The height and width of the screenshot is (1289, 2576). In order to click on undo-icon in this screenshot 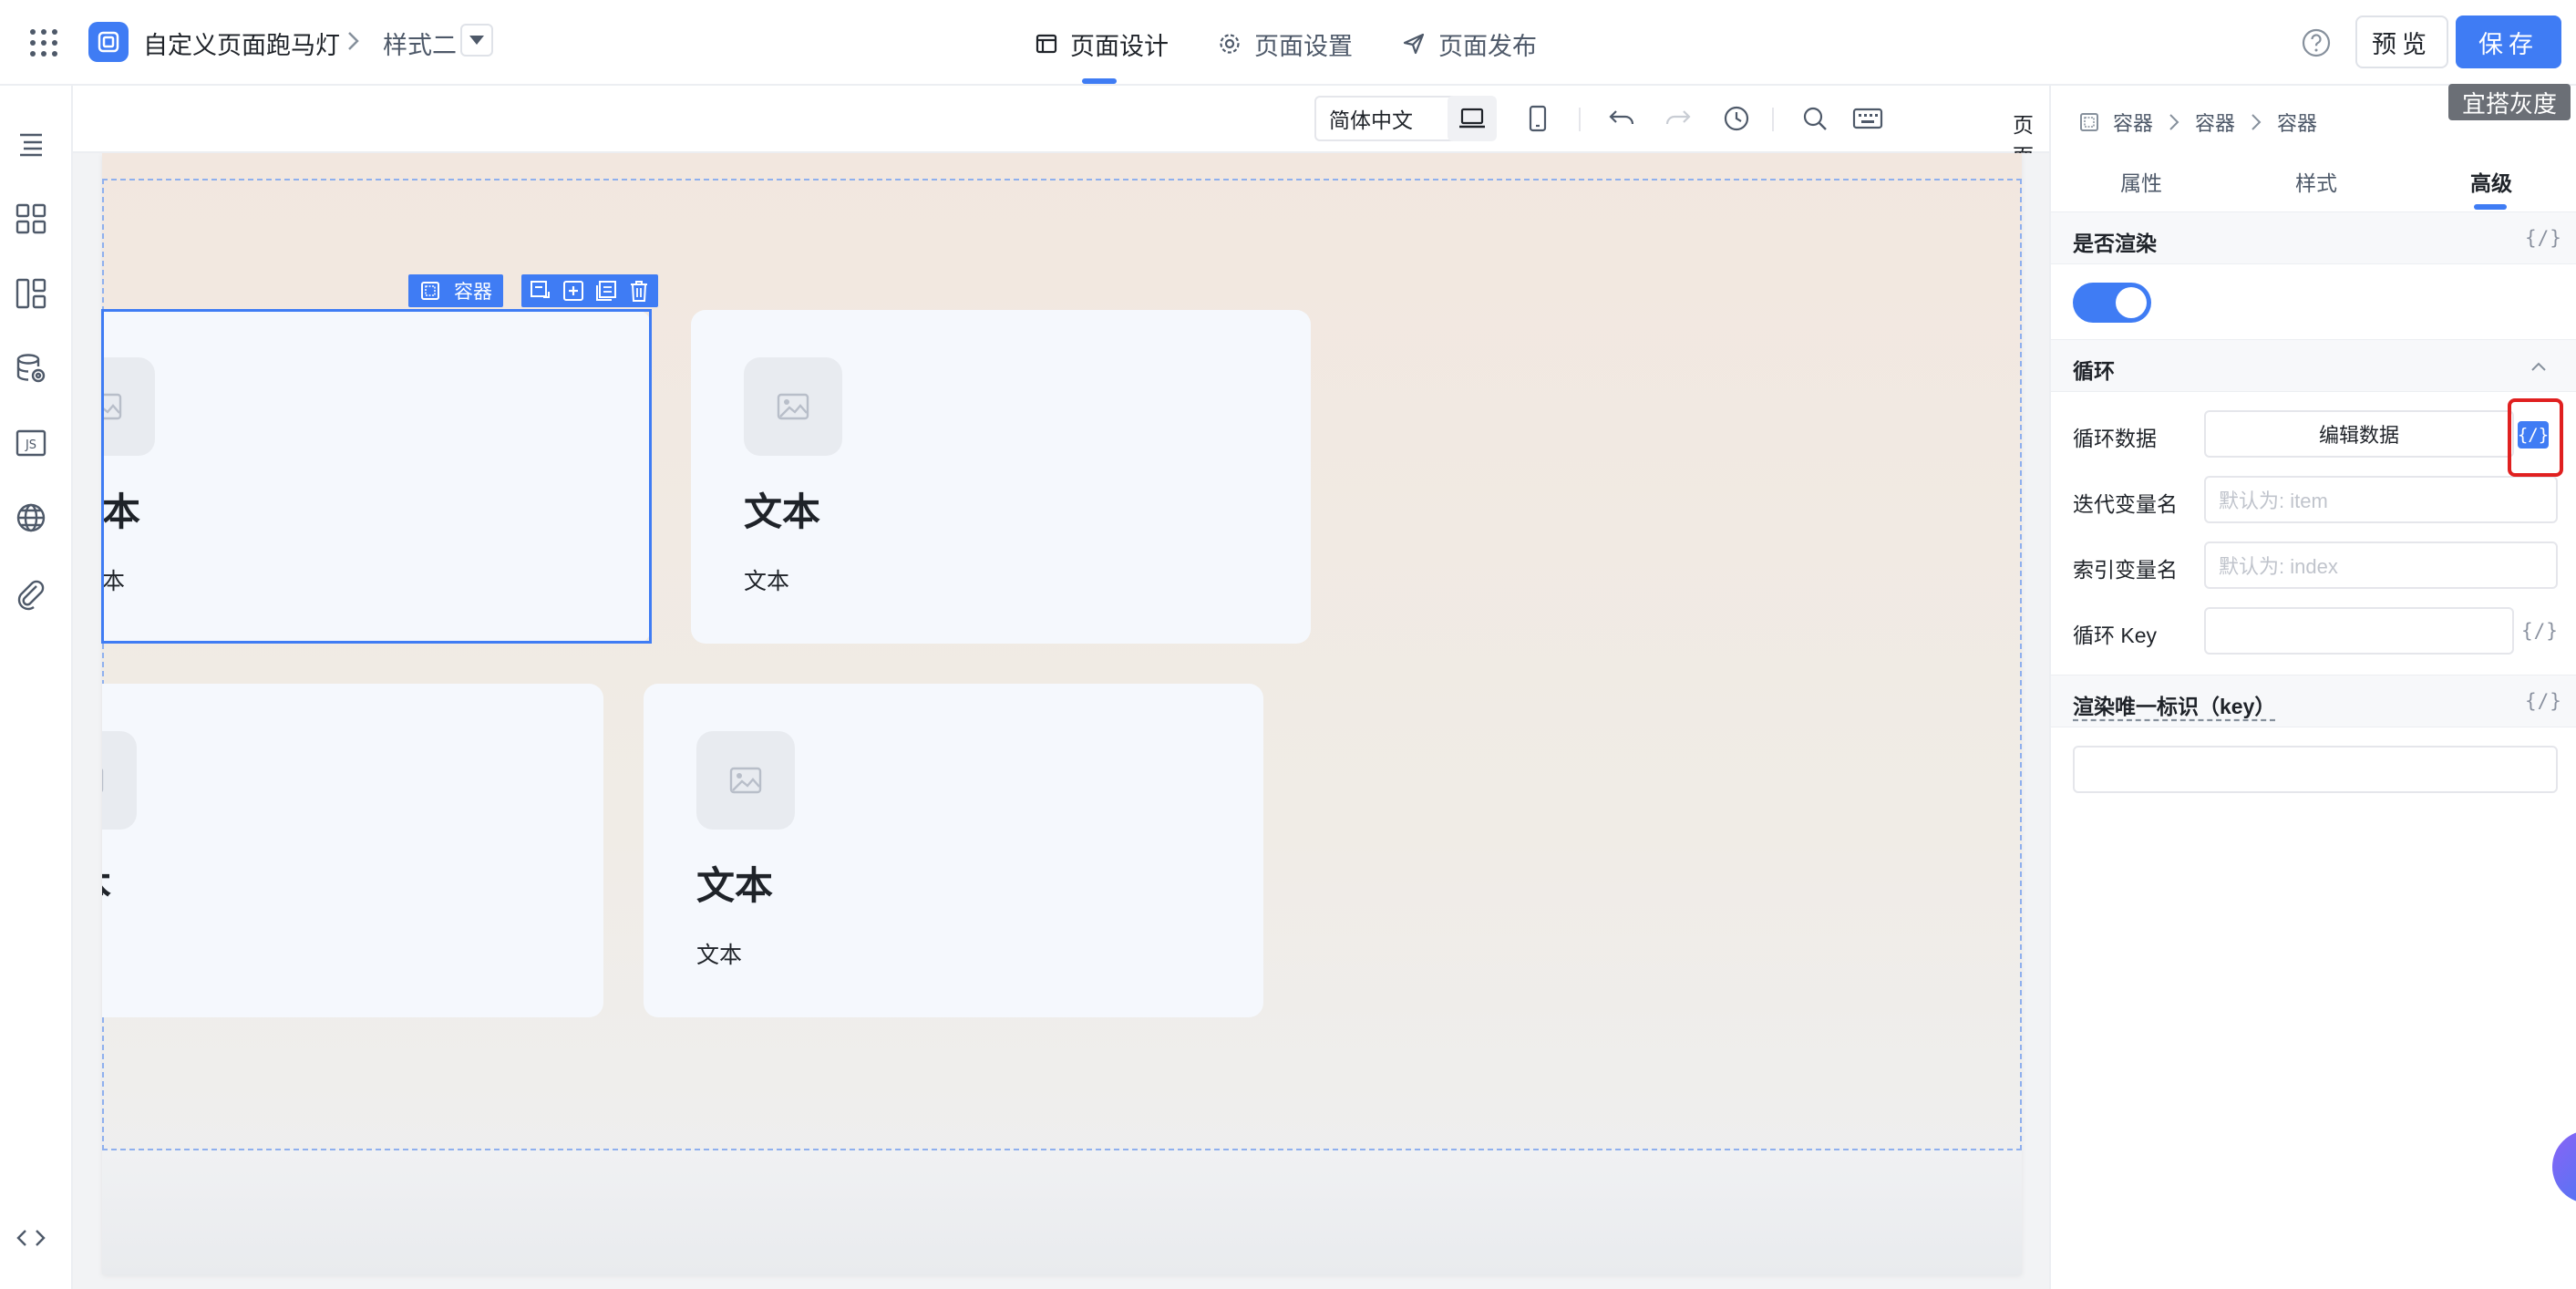, I will do `click(1621, 118)`.